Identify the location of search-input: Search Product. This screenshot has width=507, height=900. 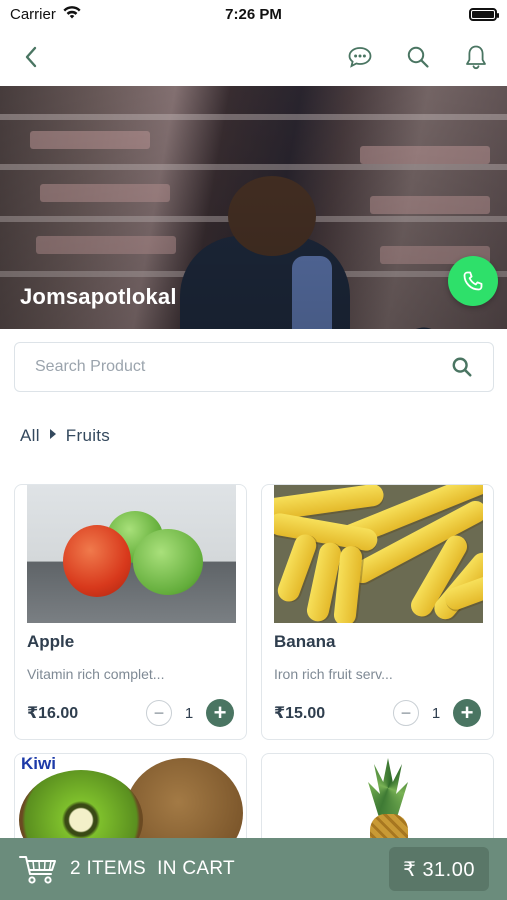
(254, 367).